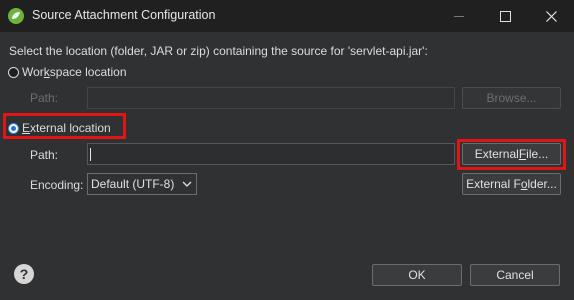 This screenshot has width=574, height=300. Describe the element at coordinates (511, 154) in the screenshot. I see `external-file-highlight` at that location.